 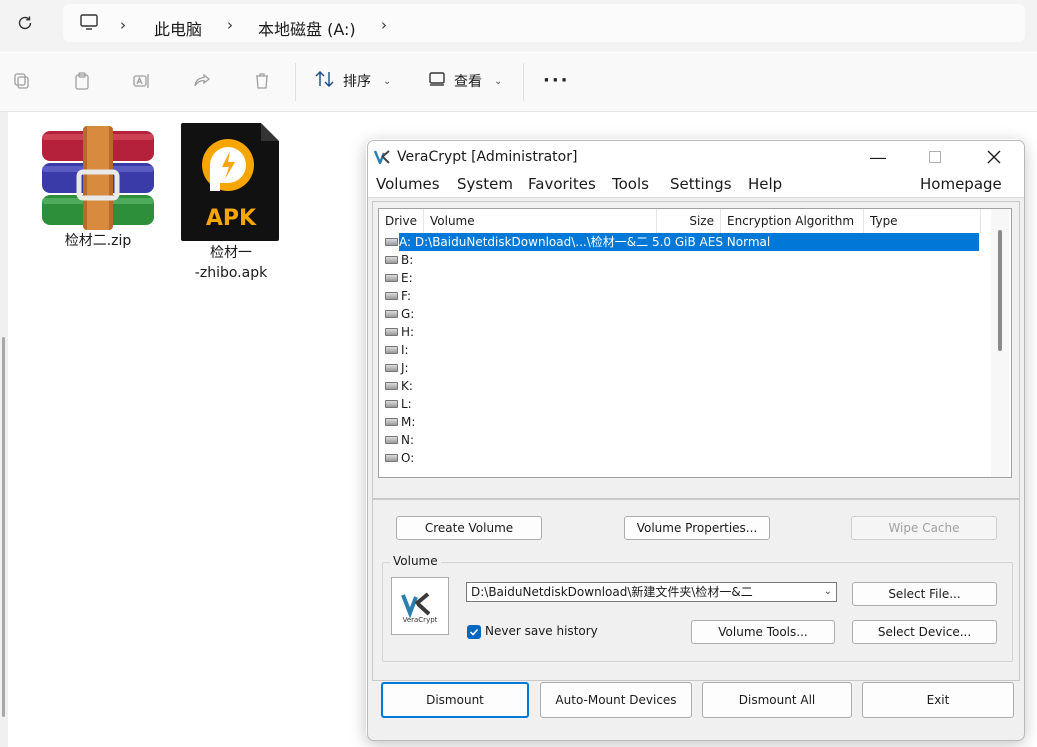 I want to click on column-header-encryption: Encryption Algorithm, so click(x=792, y=221).